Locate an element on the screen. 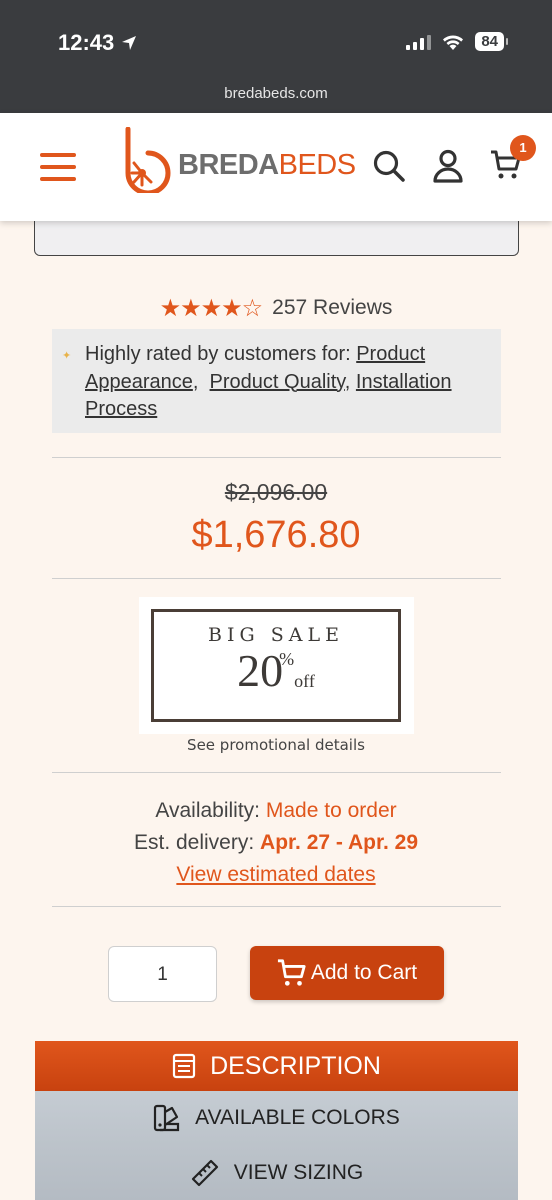  document-icon is located at coordinates (184, 1066).